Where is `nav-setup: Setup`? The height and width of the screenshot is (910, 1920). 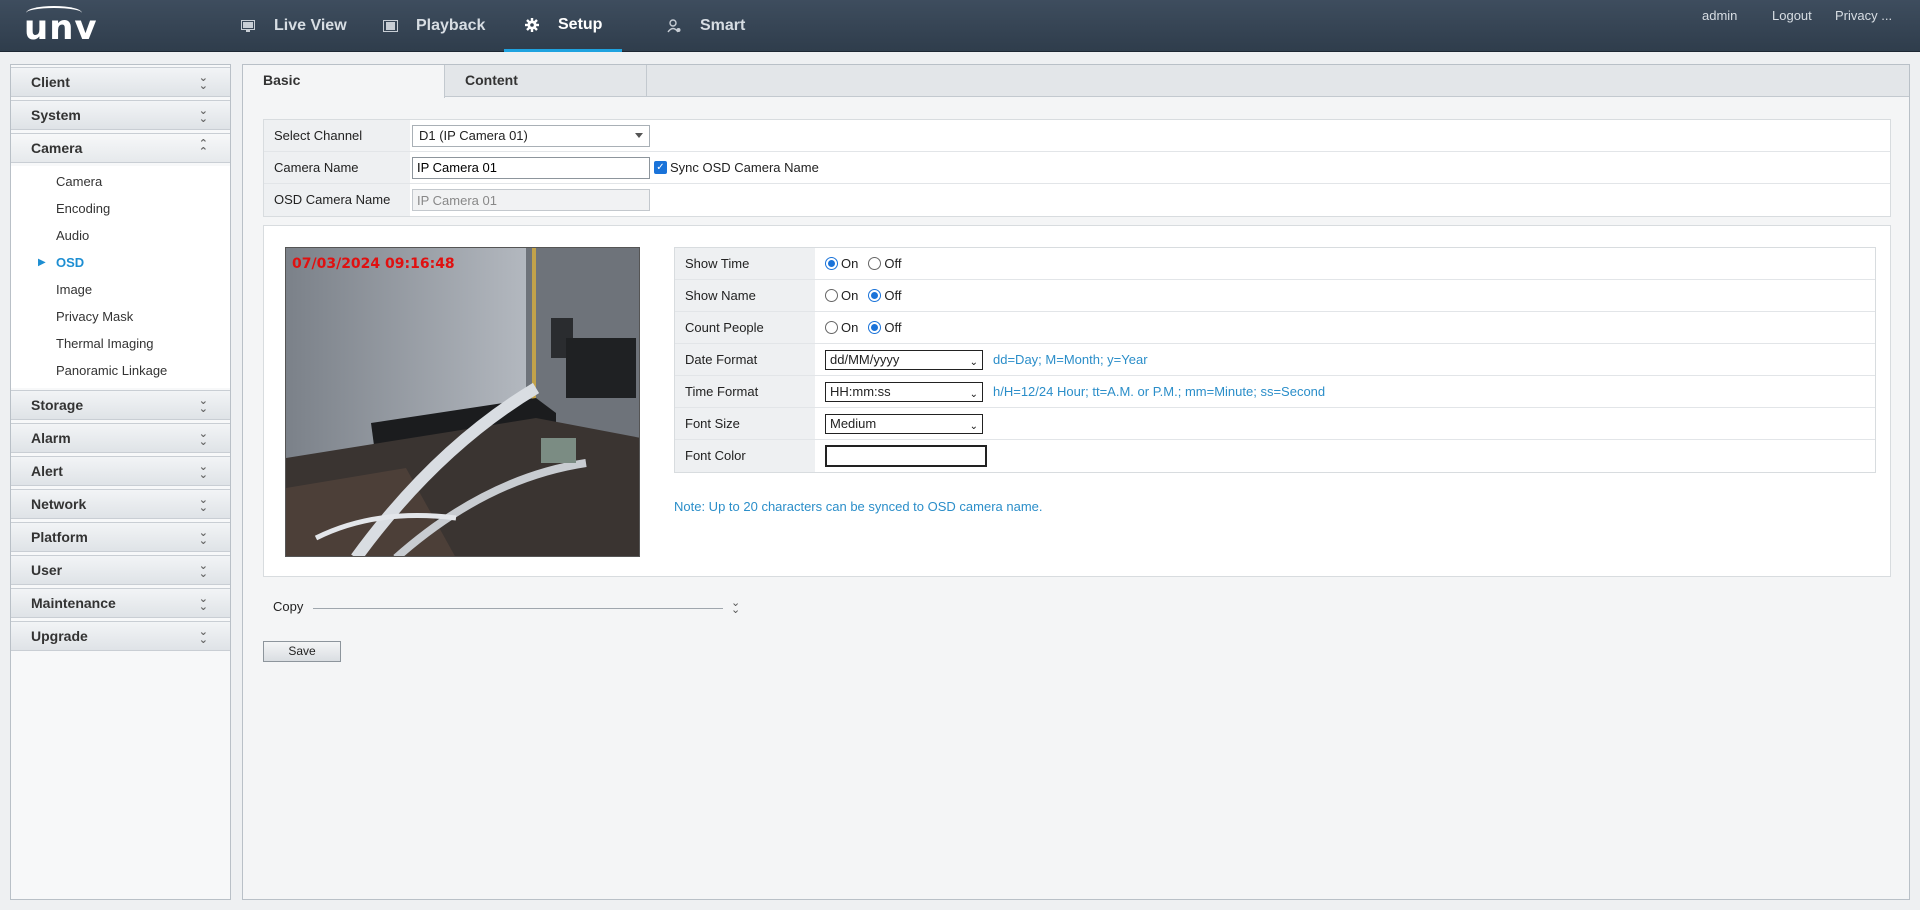
nav-setup: Setup is located at coordinates (563, 26).